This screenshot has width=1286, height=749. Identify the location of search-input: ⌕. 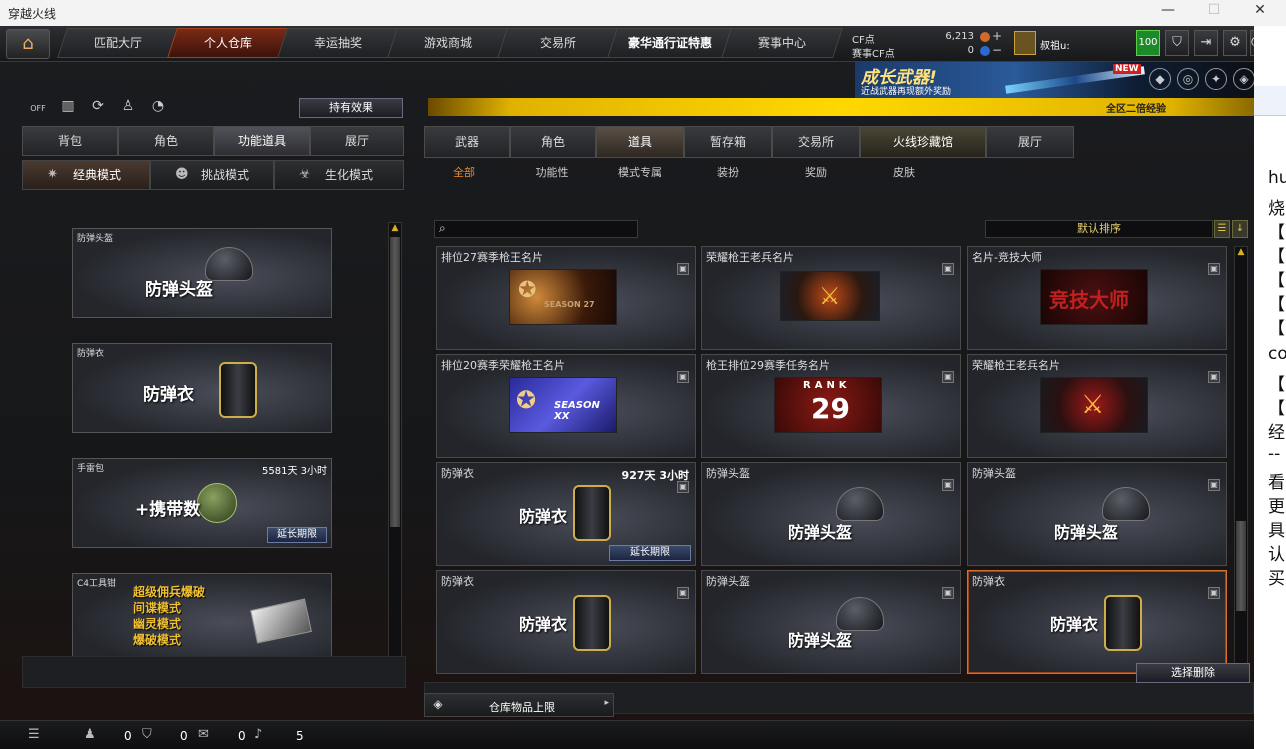
(536, 229).